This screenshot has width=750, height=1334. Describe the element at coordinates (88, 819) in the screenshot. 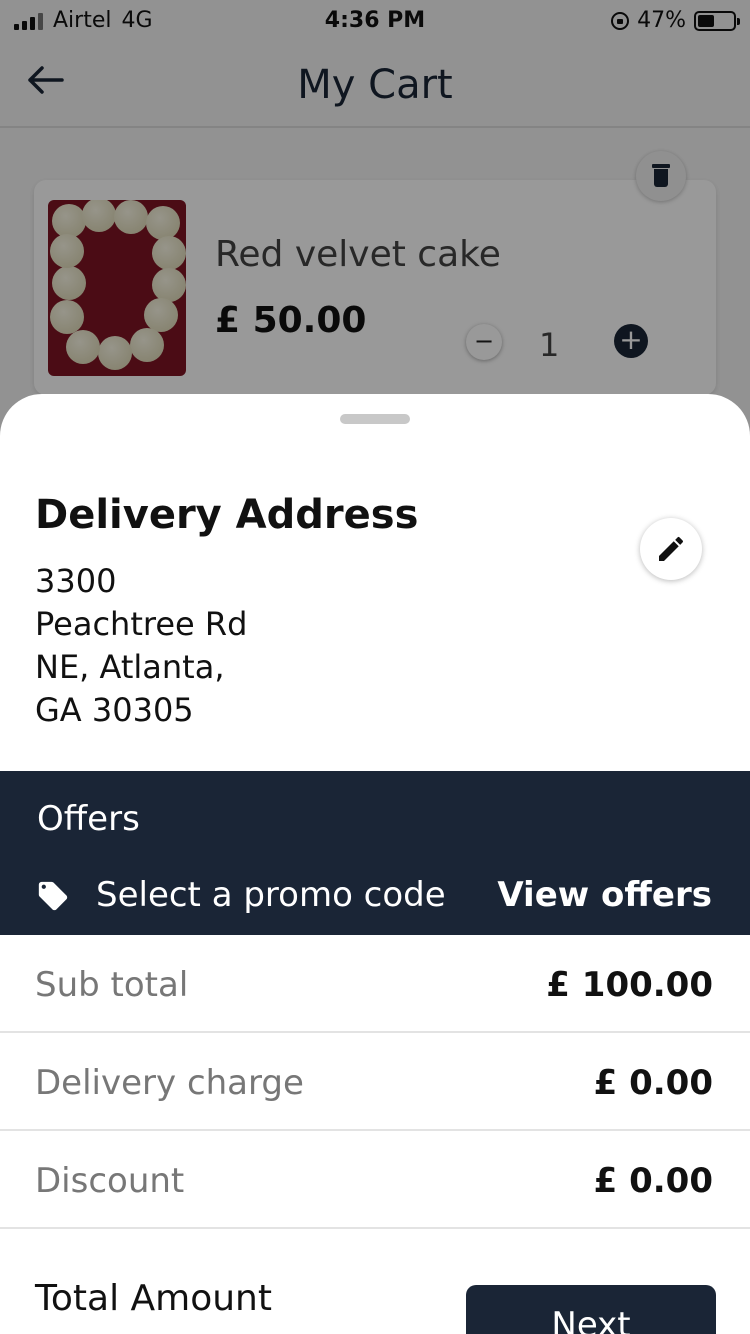

I see `offers-title: Offers` at that location.